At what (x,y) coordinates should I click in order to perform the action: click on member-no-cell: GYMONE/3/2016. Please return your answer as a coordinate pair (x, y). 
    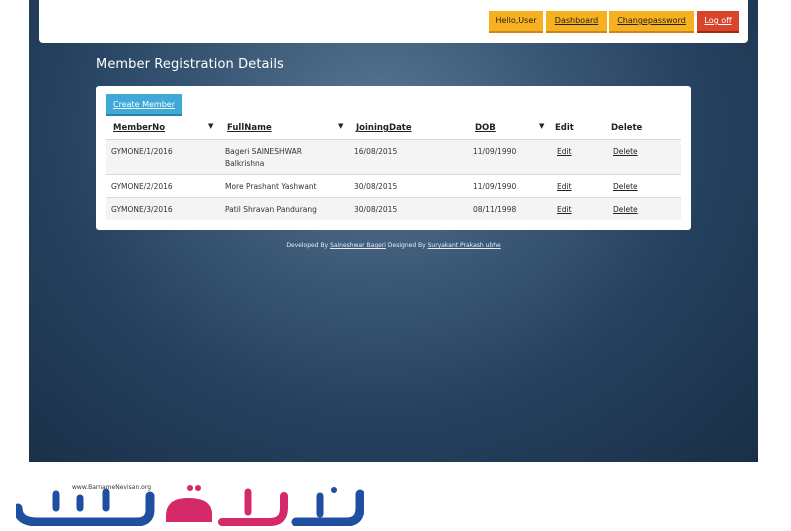
    Looking at the image, I should click on (142, 209).